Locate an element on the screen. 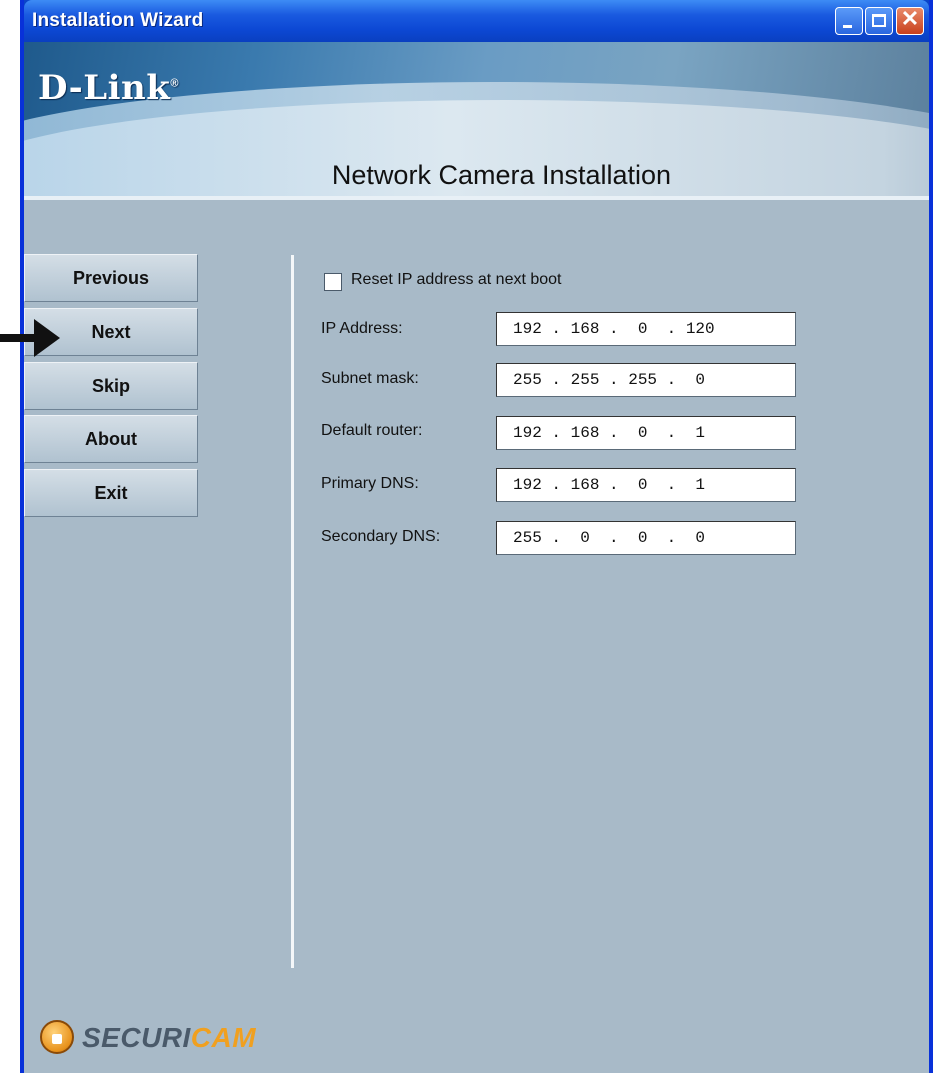  close-icon: ✕ is located at coordinates (910, 18).